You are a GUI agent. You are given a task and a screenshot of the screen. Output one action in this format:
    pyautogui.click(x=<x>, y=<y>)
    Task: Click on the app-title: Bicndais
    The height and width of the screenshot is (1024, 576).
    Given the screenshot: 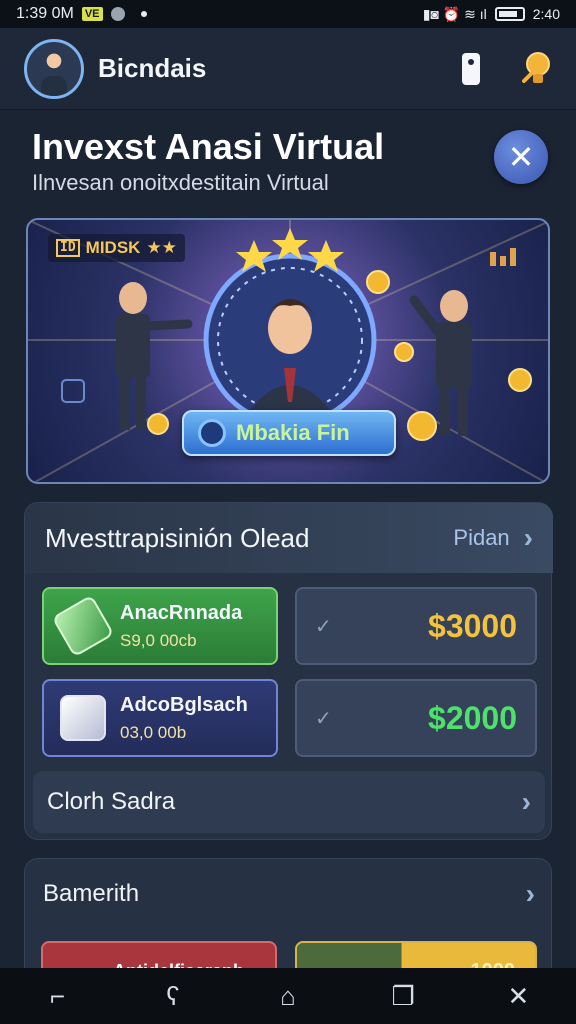 What is the action you would take?
    pyautogui.click(x=152, y=68)
    